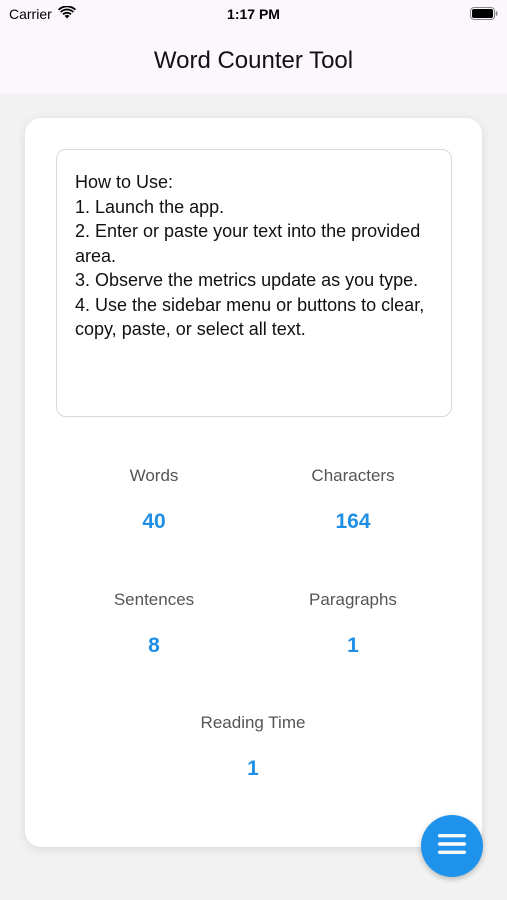  Describe the element at coordinates (353, 475) in the screenshot. I see `metric-characters-label: Characters` at that location.